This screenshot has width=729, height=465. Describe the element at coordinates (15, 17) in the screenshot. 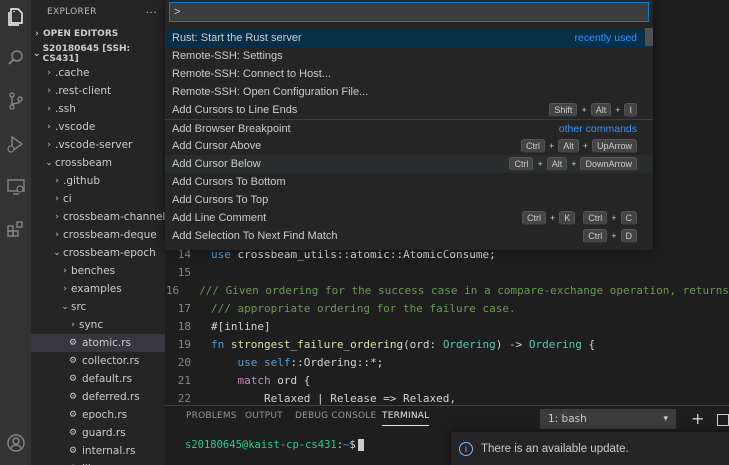

I see `explorer-icon` at that location.